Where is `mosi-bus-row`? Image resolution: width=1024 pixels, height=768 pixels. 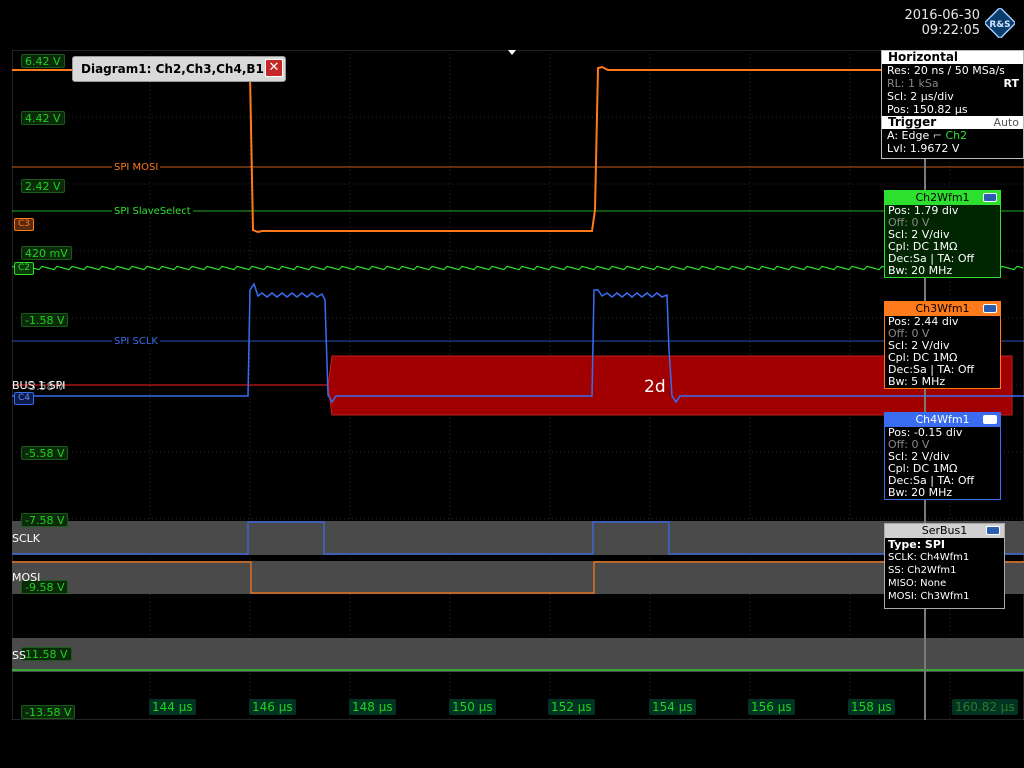
mosi-bus-row is located at coordinates (518, 577).